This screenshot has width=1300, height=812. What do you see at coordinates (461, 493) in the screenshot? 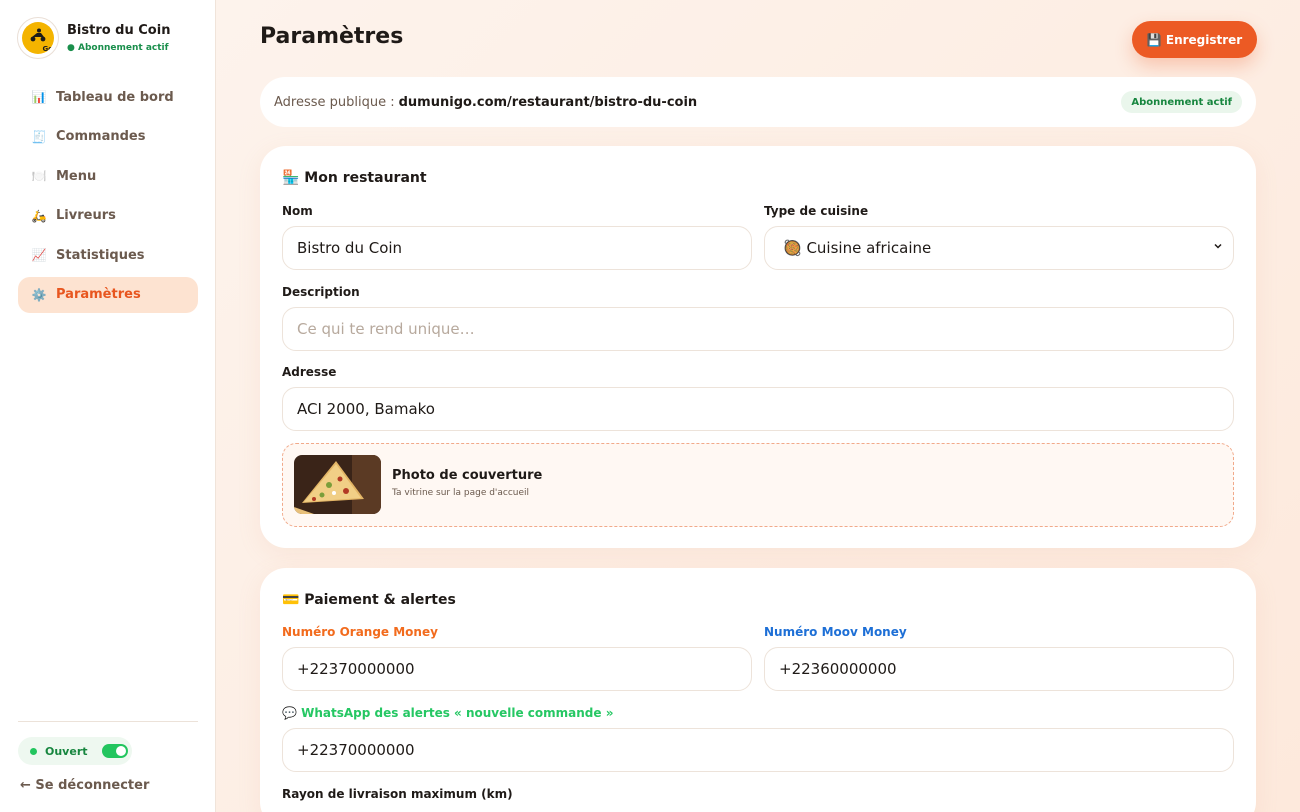
I see `cover-photo-subtitle: Ta vitrine sur la page d'accueil` at bounding box center [461, 493].